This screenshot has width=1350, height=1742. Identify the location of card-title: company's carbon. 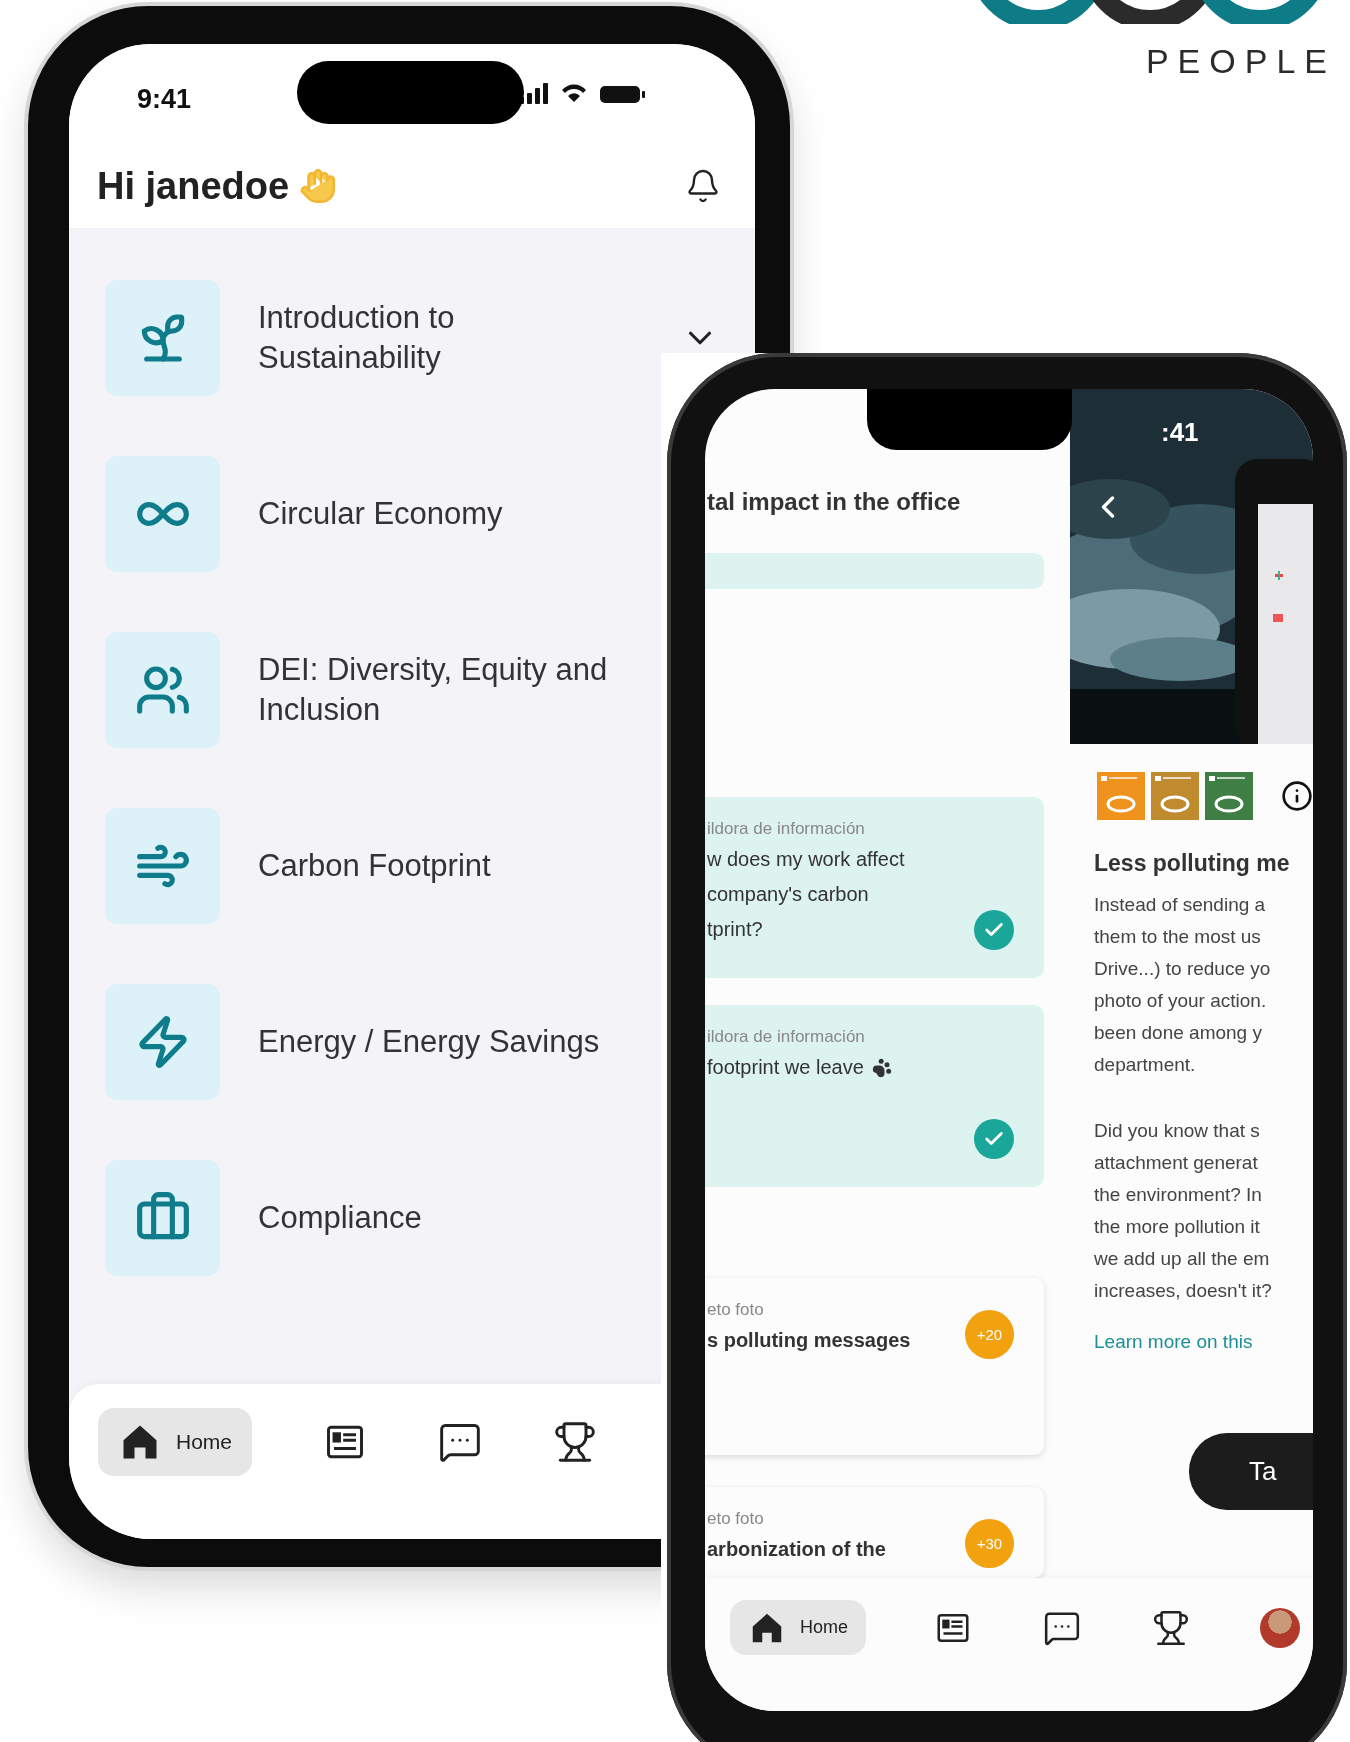
(788, 894).